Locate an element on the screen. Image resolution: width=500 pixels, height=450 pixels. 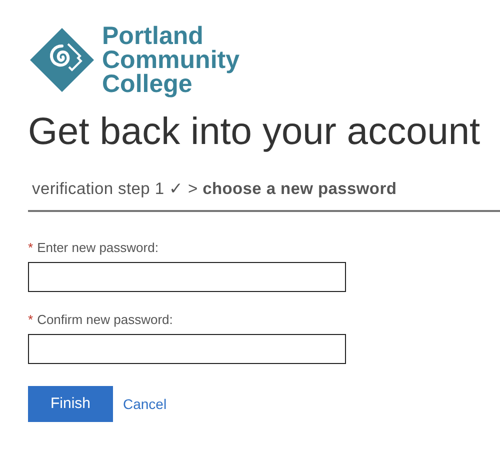
field-label: Confirm new password: is located at coordinates (105, 320).